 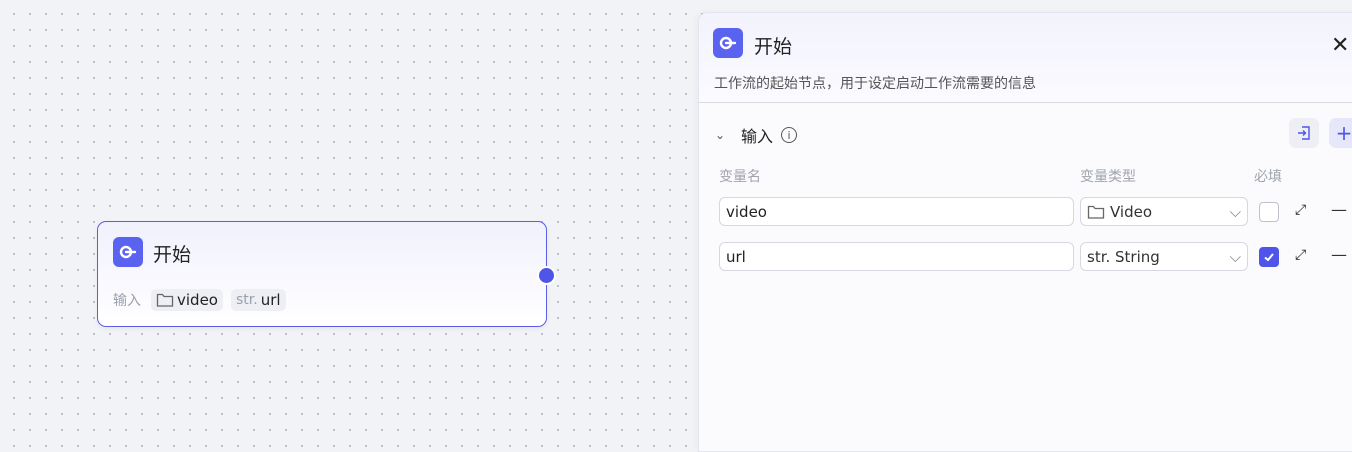 I want to click on import-icon, so click(x=1304, y=133).